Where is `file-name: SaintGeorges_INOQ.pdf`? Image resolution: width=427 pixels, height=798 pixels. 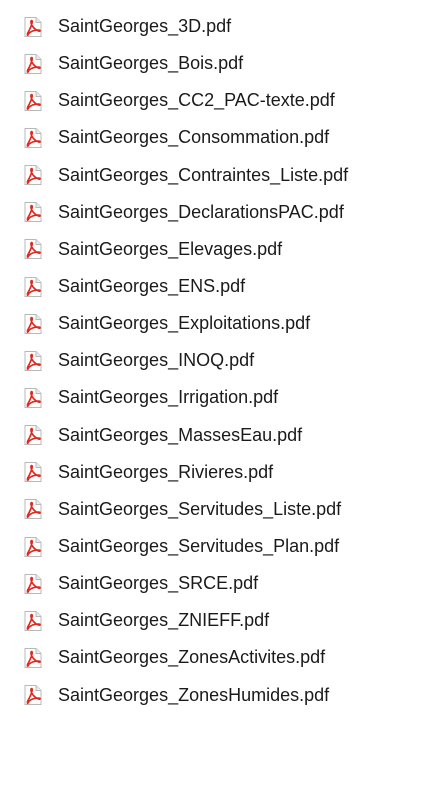 file-name: SaintGeorges_INOQ.pdf is located at coordinates (156, 360).